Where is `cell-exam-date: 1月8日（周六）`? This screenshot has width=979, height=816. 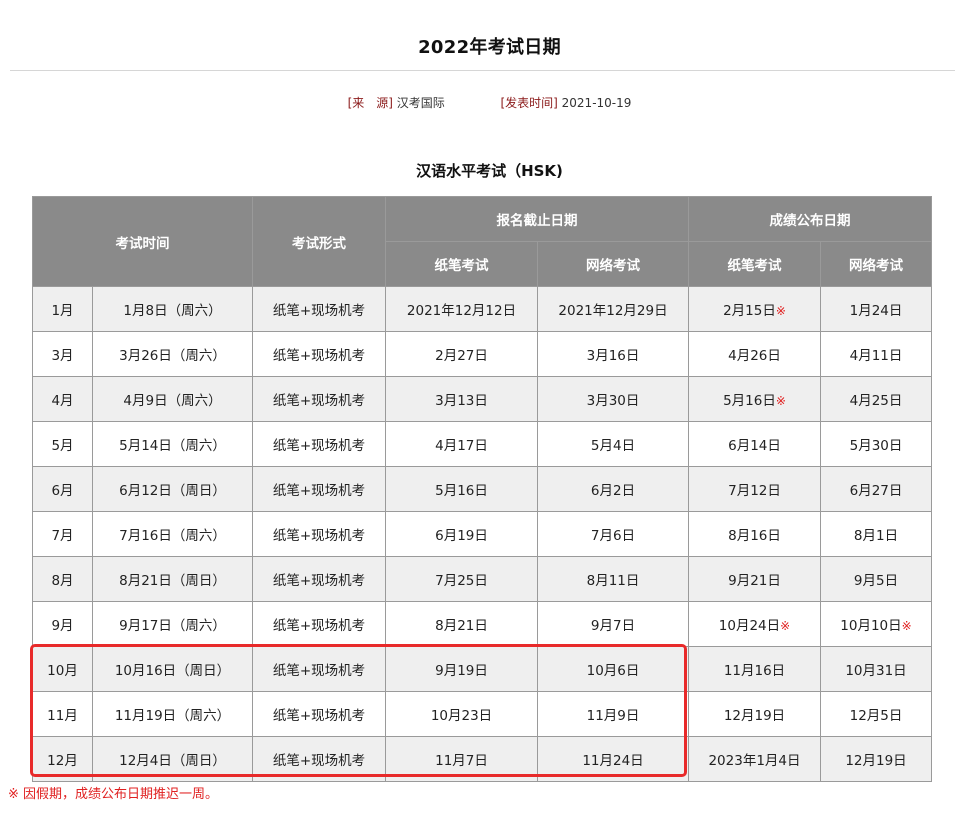 cell-exam-date: 1月8日（周六） is located at coordinates (172, 309).